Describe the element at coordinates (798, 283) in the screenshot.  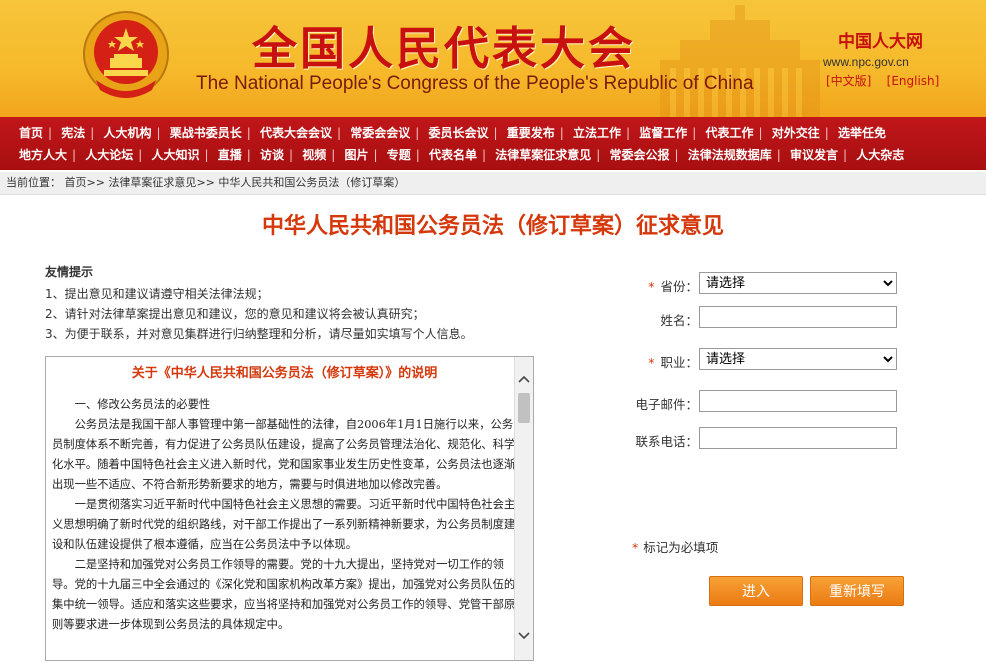
I see `province-select: 请选择` at that location.